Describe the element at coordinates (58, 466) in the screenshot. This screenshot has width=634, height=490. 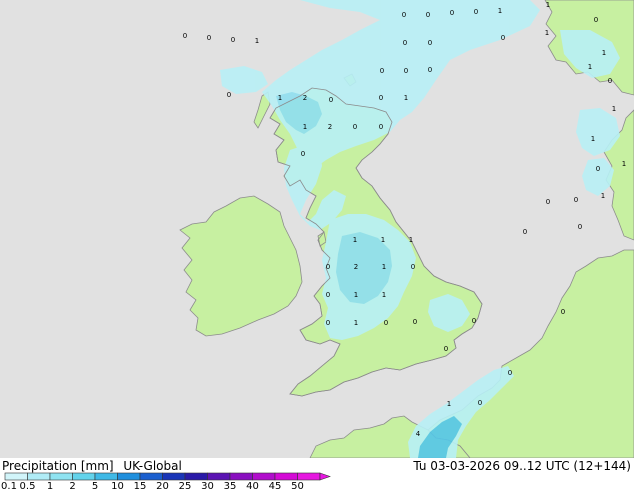
I see `product-name: Precipitation [mm]` at that location.